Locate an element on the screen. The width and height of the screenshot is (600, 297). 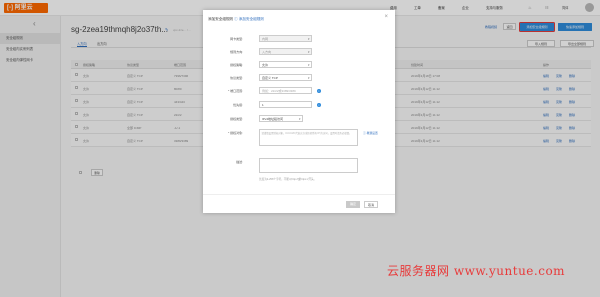
dialog-title-link: ⓘ 添加安全组规则 is located at coordinates (249, 19).